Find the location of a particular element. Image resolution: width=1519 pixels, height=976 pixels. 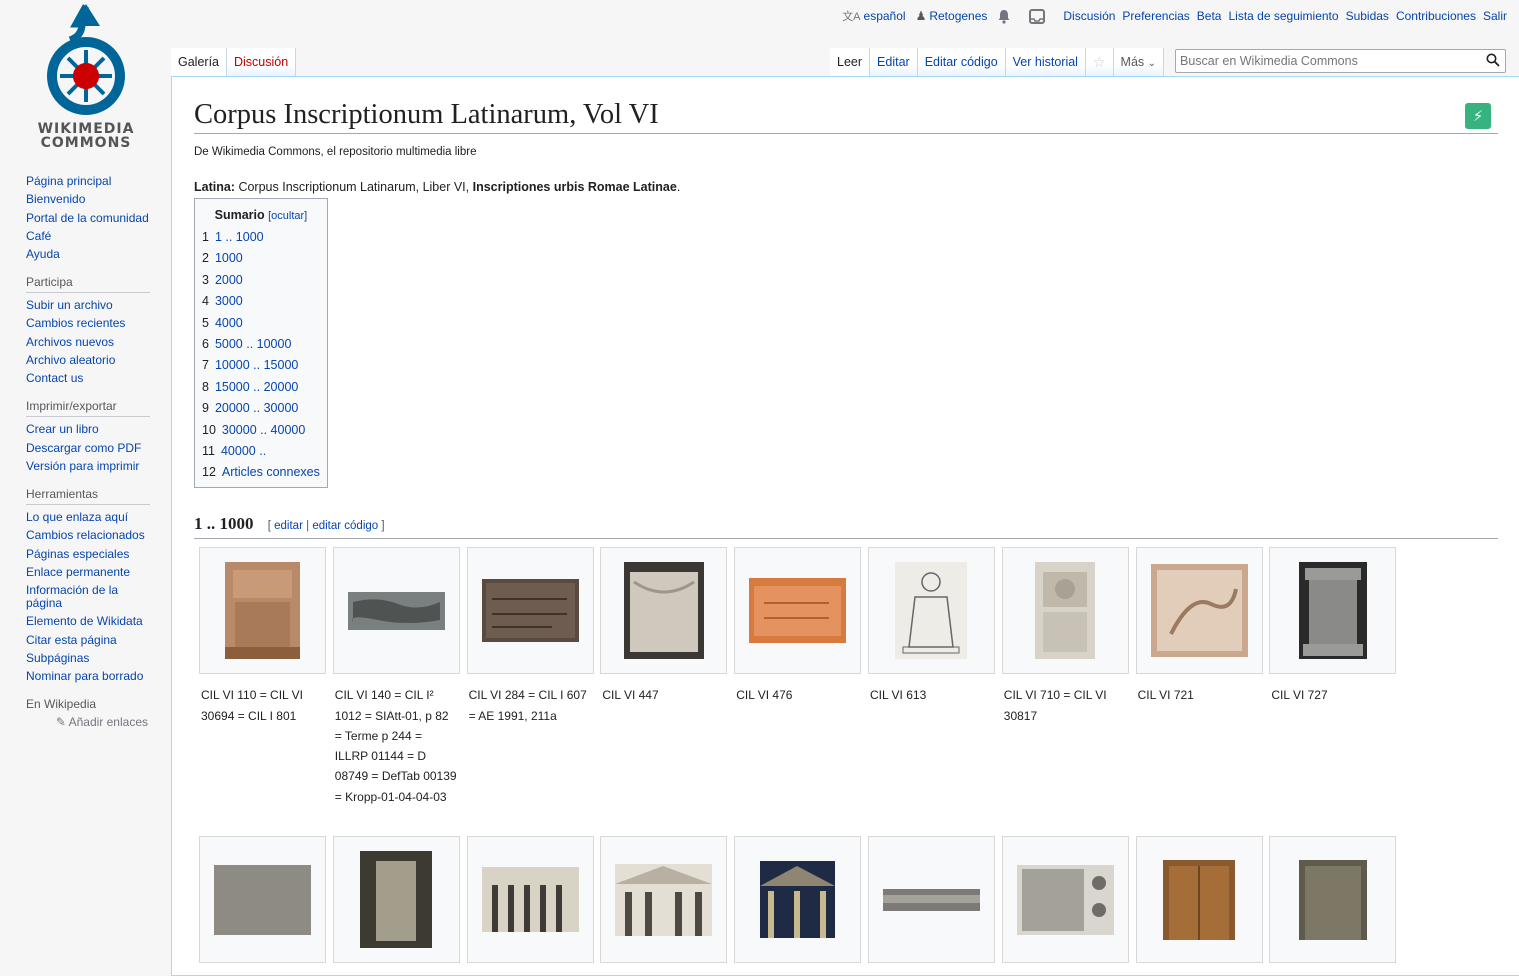

user-link: ♟ Retogenes is located at coordinates (952, 16).